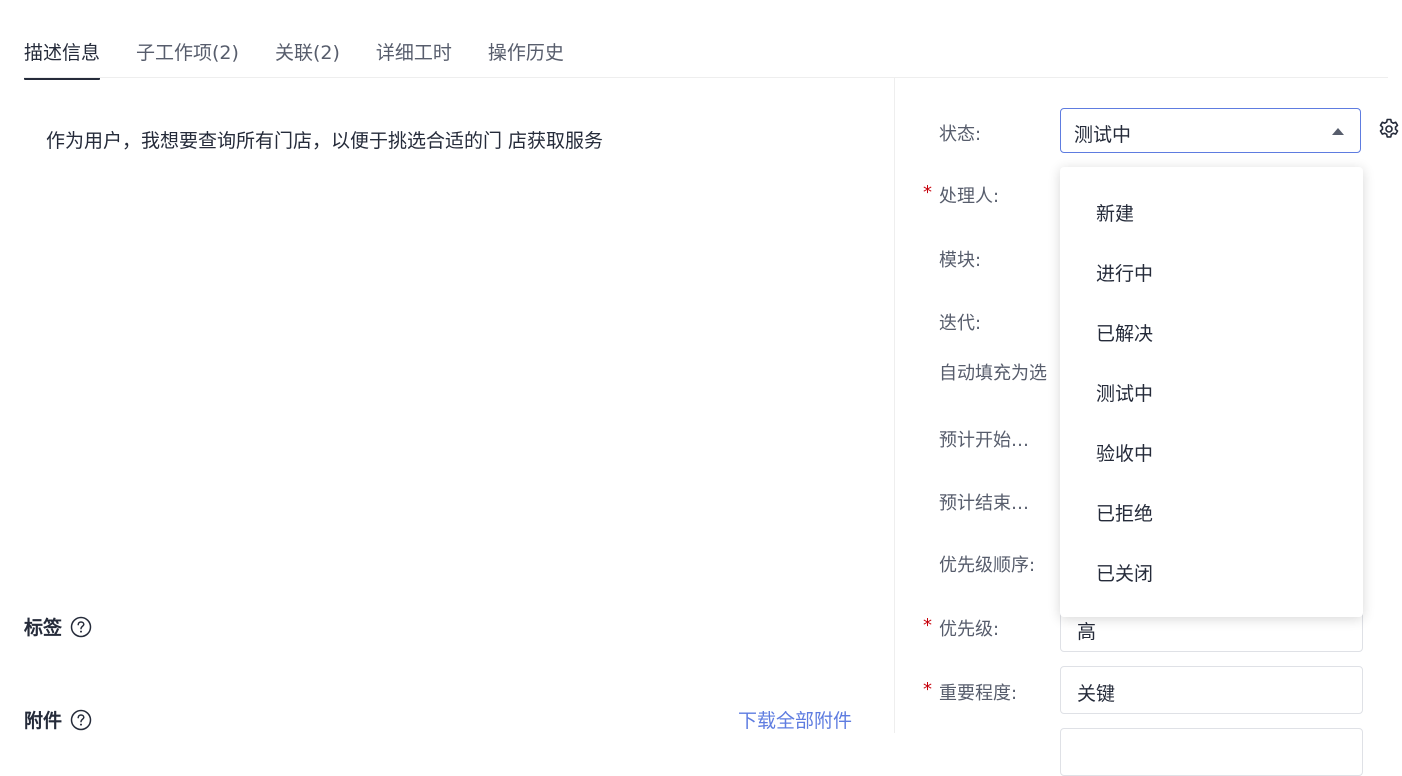 This screenshot has width=1402, height=776. I want to click on tab-description: 描述信息, so click(62, 55).